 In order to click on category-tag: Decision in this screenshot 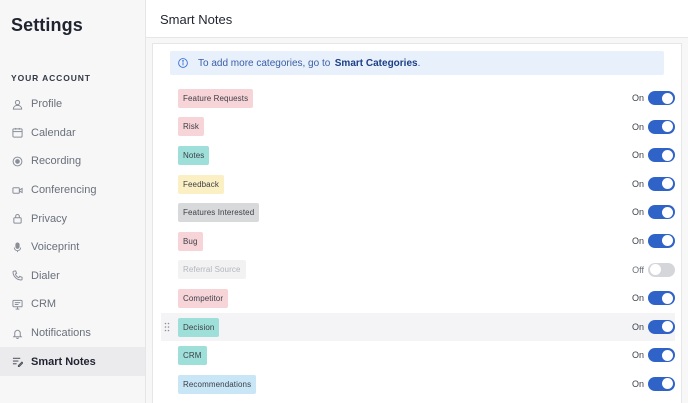, I will do `click(199, 327)`.